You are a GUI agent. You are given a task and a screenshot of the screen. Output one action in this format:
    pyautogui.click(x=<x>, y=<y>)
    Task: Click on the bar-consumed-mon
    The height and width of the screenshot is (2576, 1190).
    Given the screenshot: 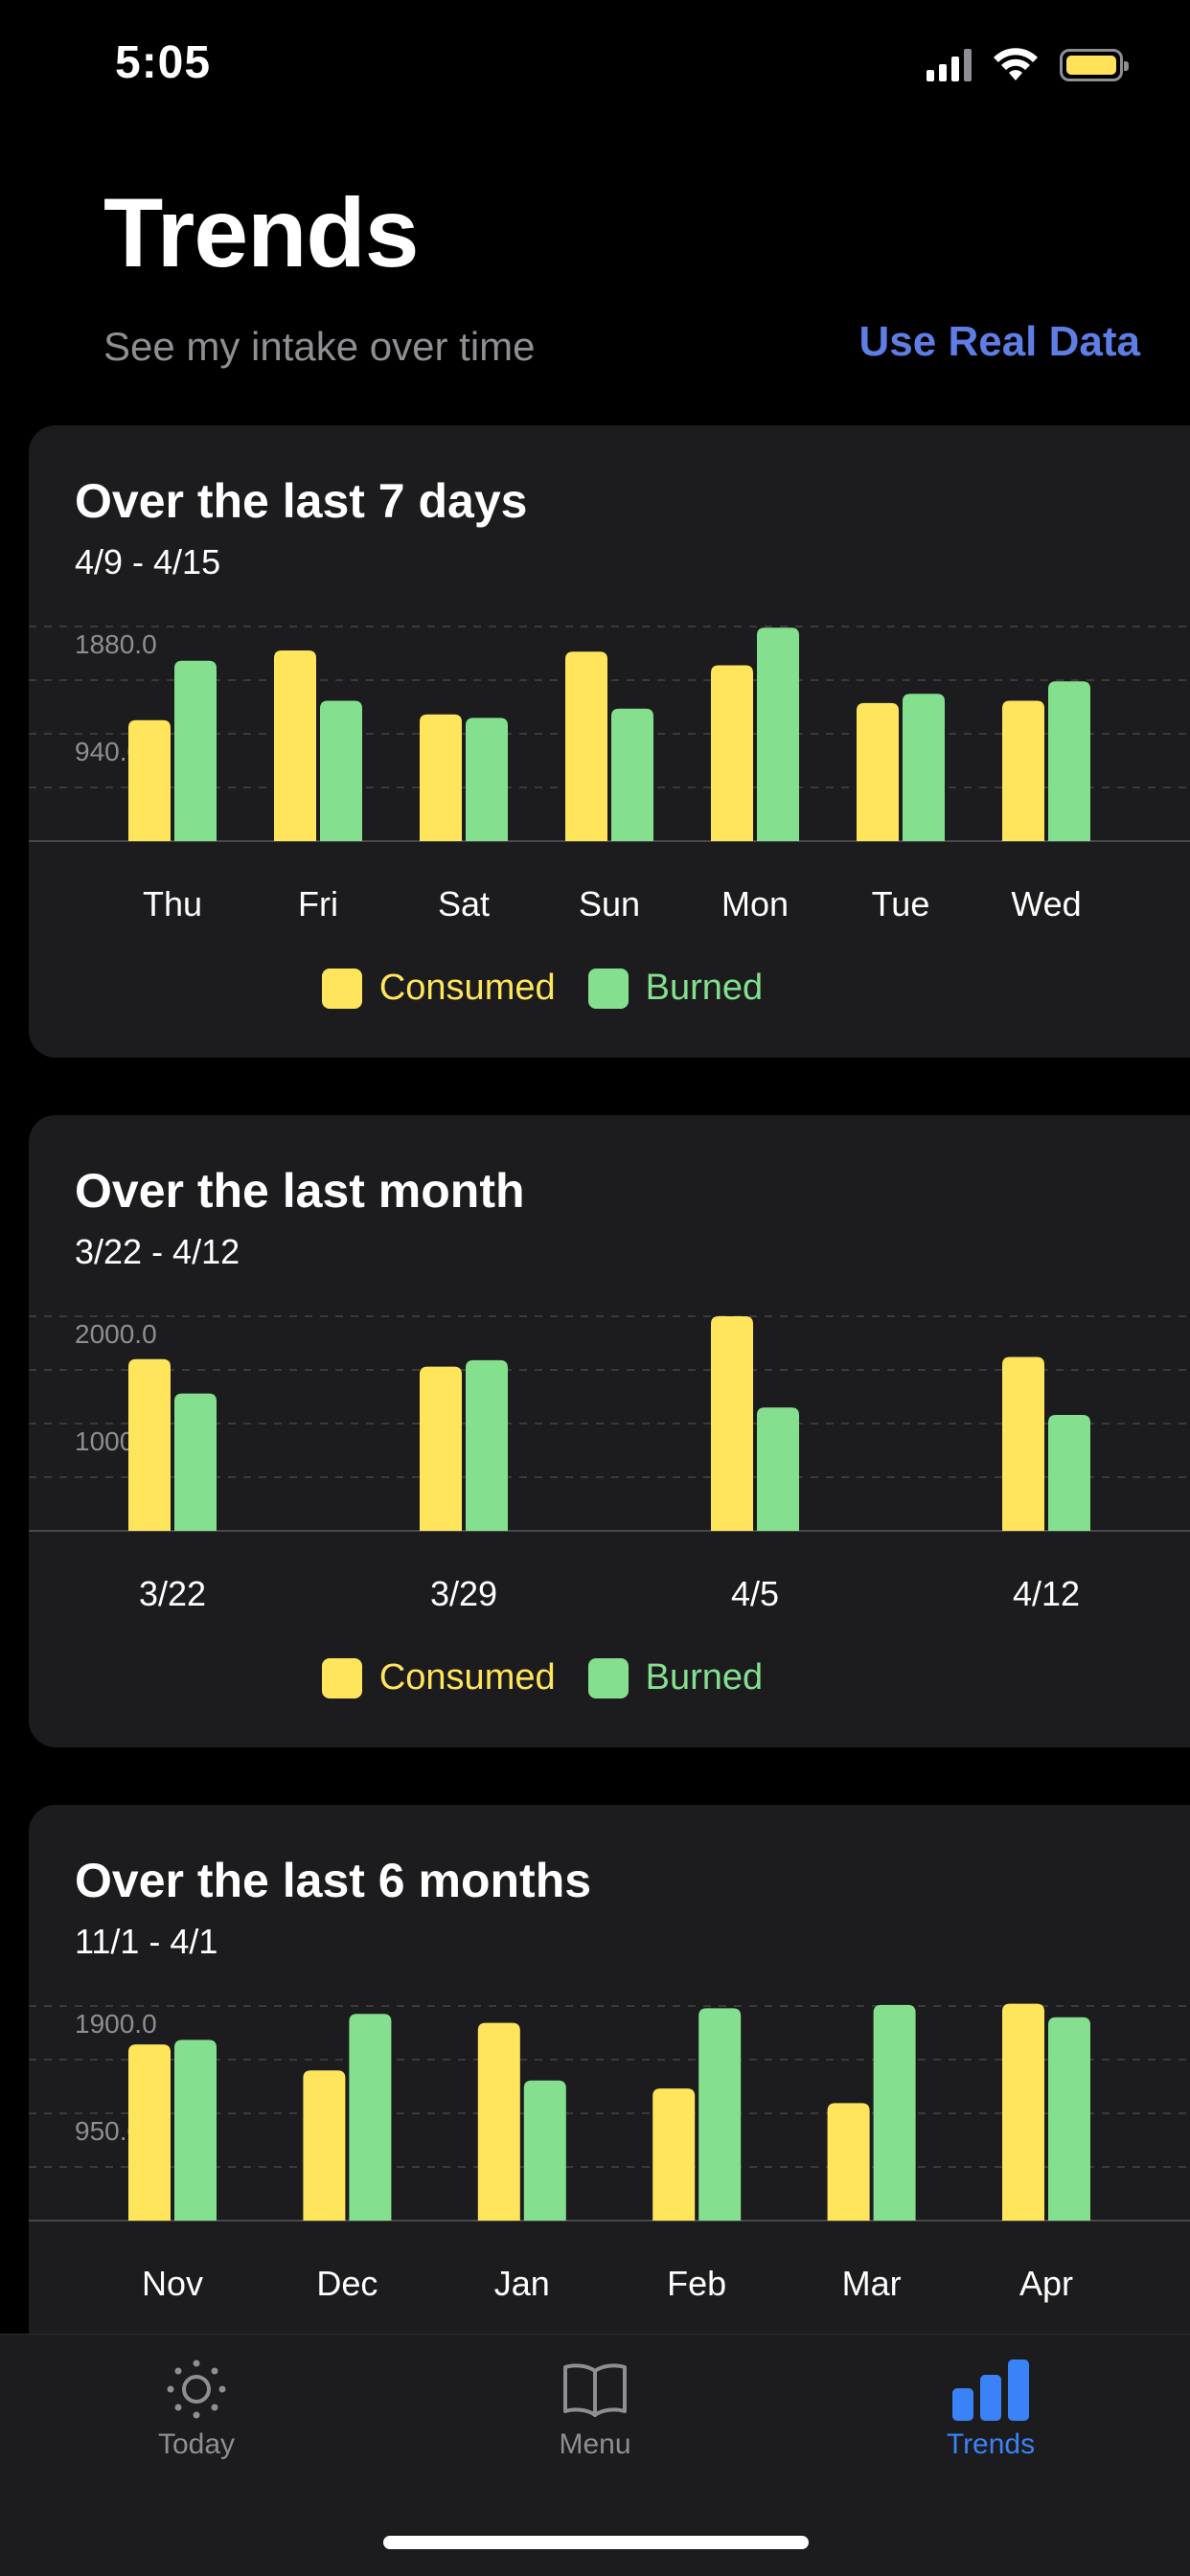 What is the action you would take?
    pyautogui.click(x=732, y=753)
    